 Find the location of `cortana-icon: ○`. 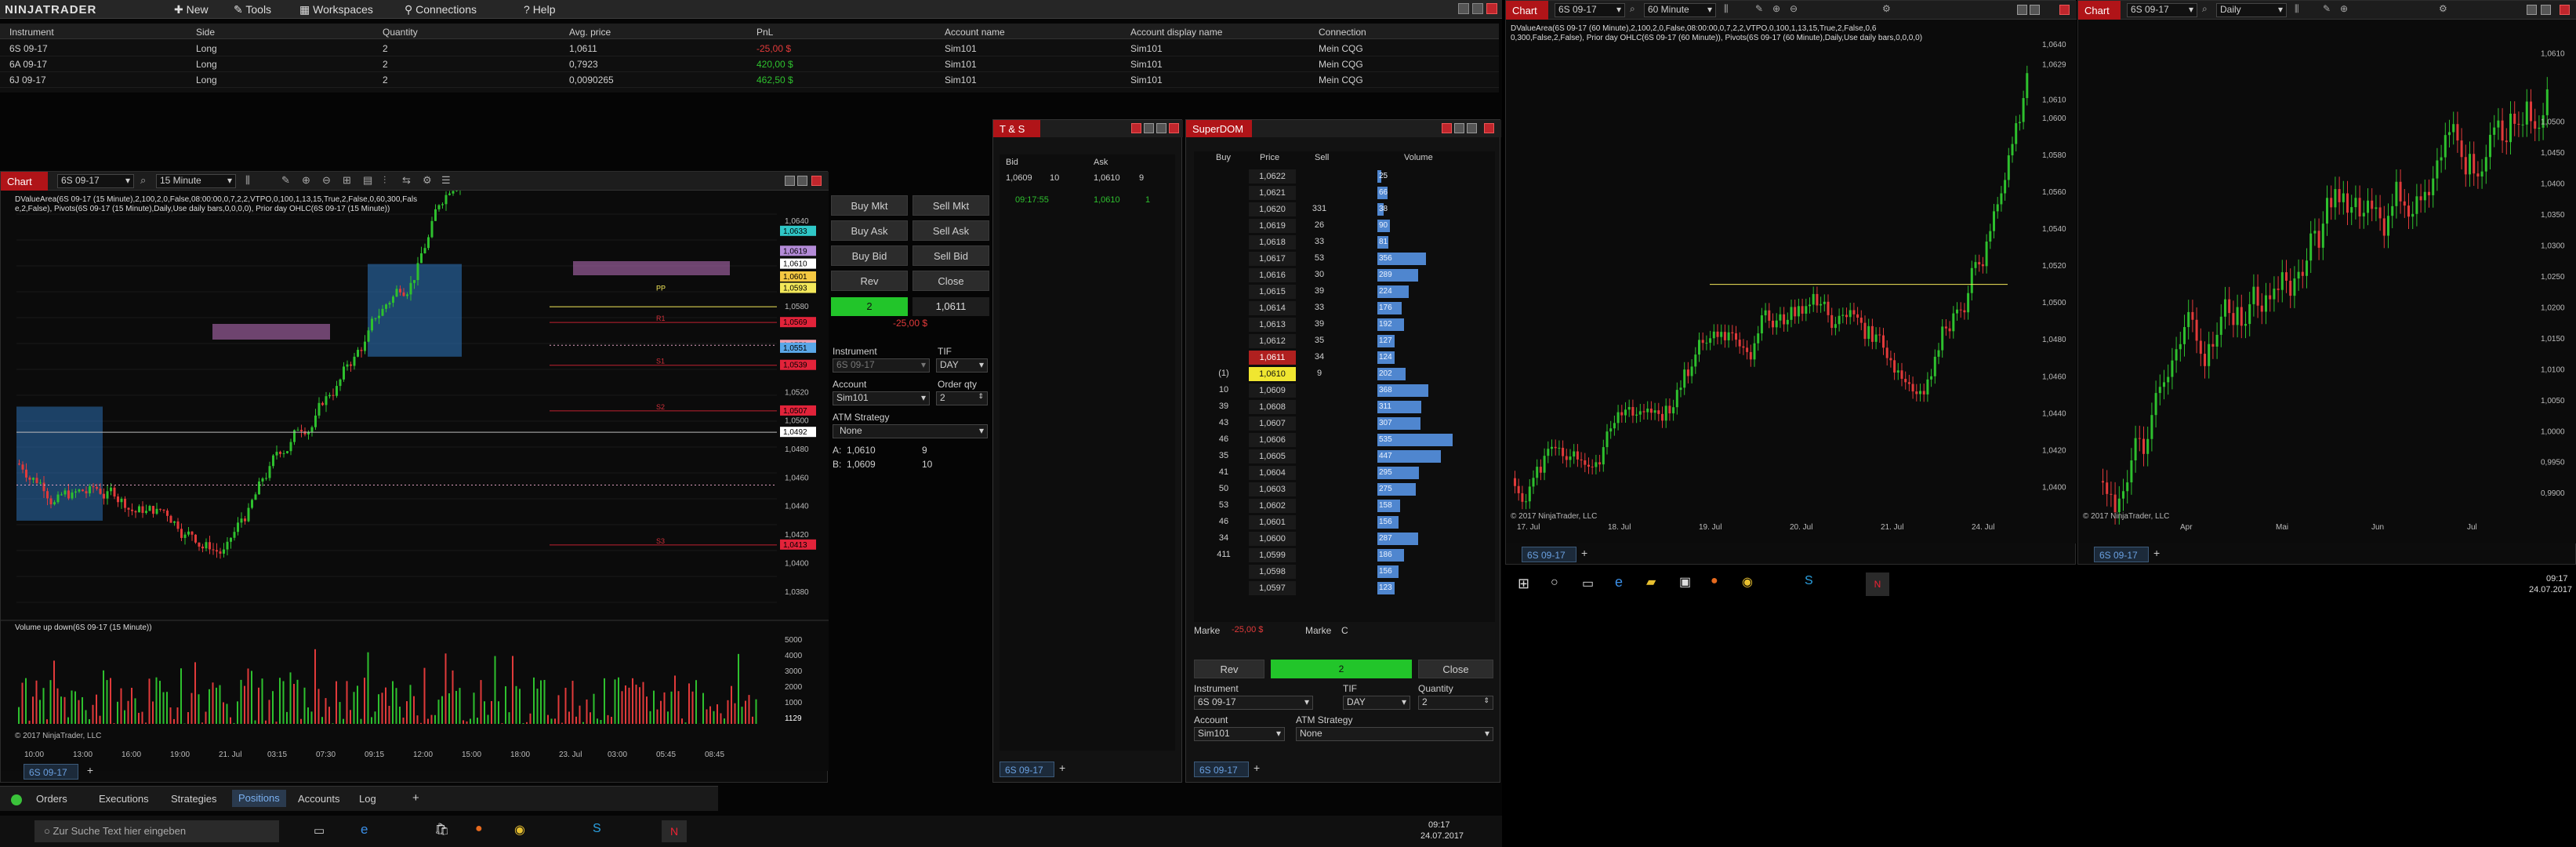

cortana-icon: ○ is located at coordinates (1554, 583).